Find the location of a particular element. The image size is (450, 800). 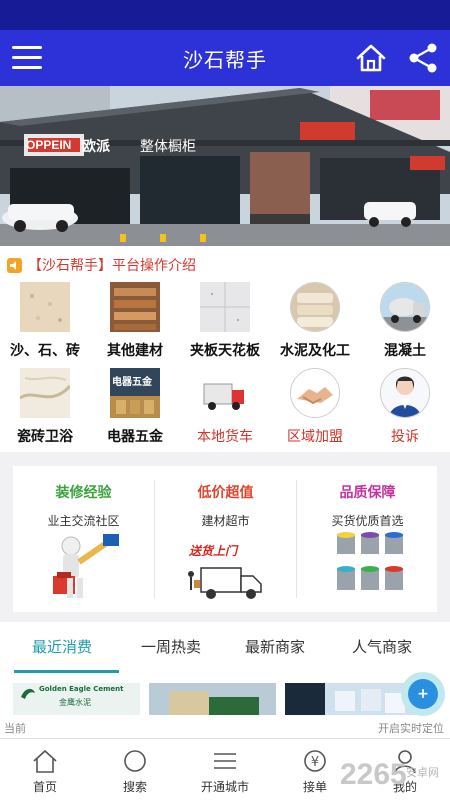

promo-subtitle: 业主交流社区 is located at coordinates (83, 521).